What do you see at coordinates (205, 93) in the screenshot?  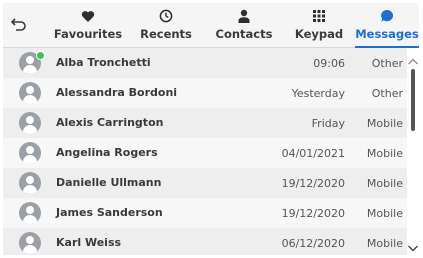 I see `conversation-row: Alessandra Bordoni Yesterday Other` at bounding box center [205, 93].